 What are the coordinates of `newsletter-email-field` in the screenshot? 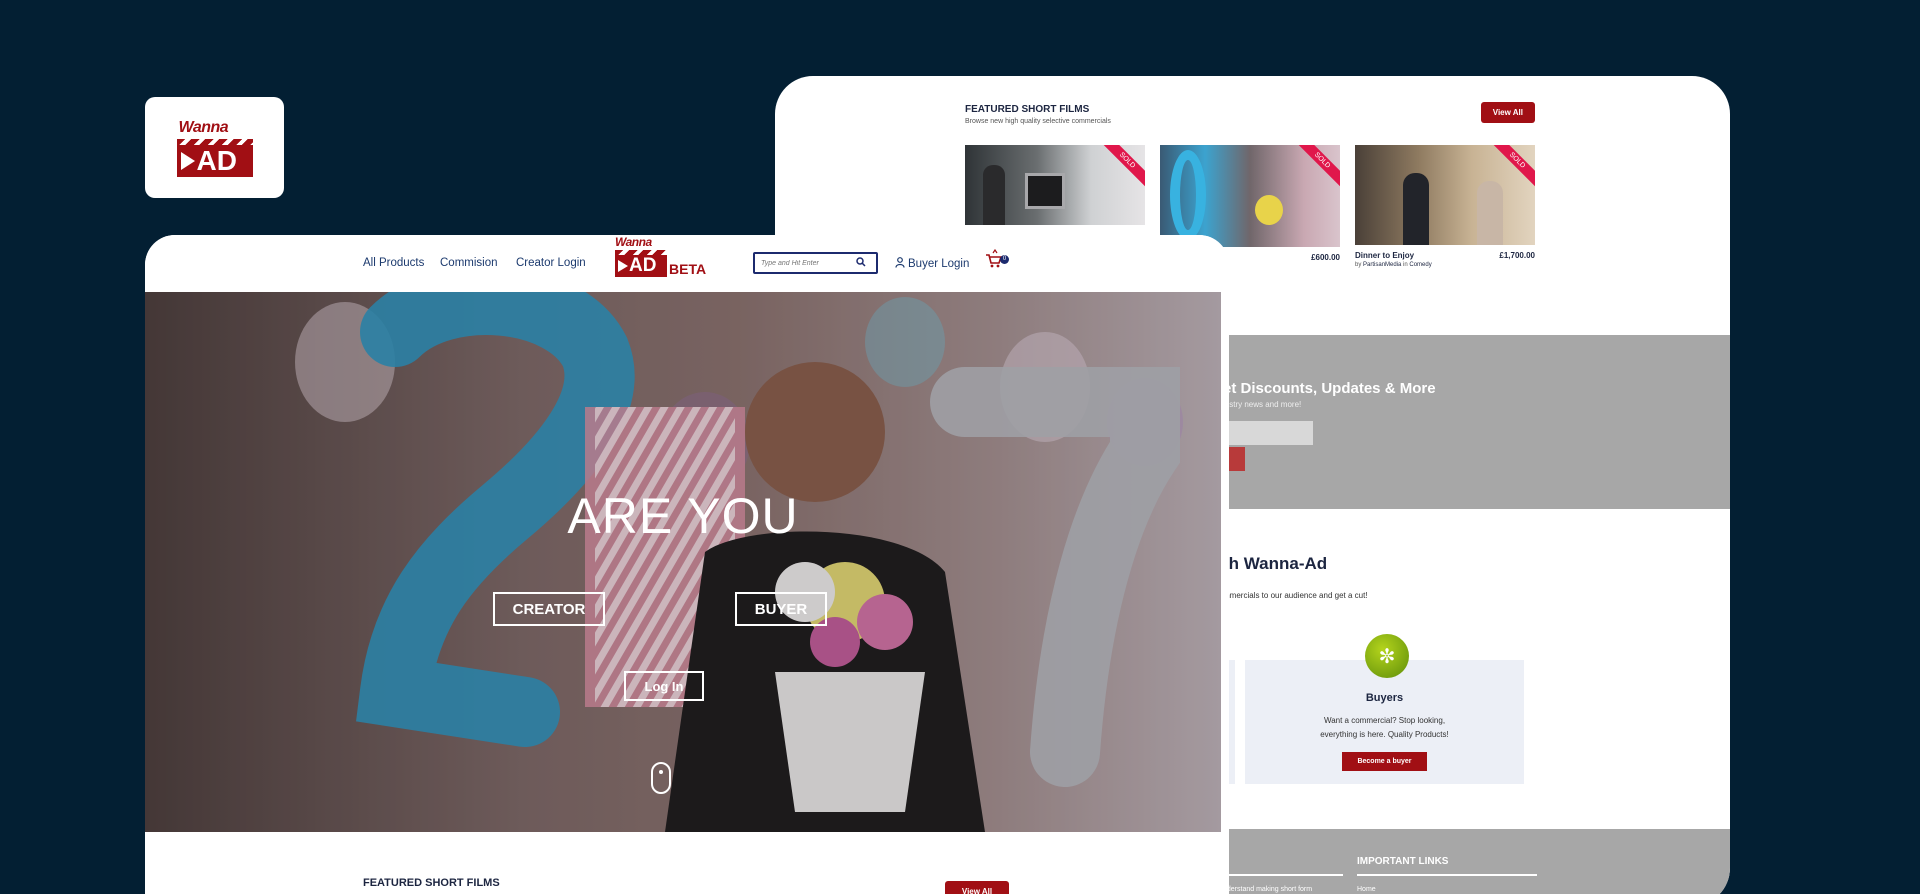 It's located at (1268, 433).